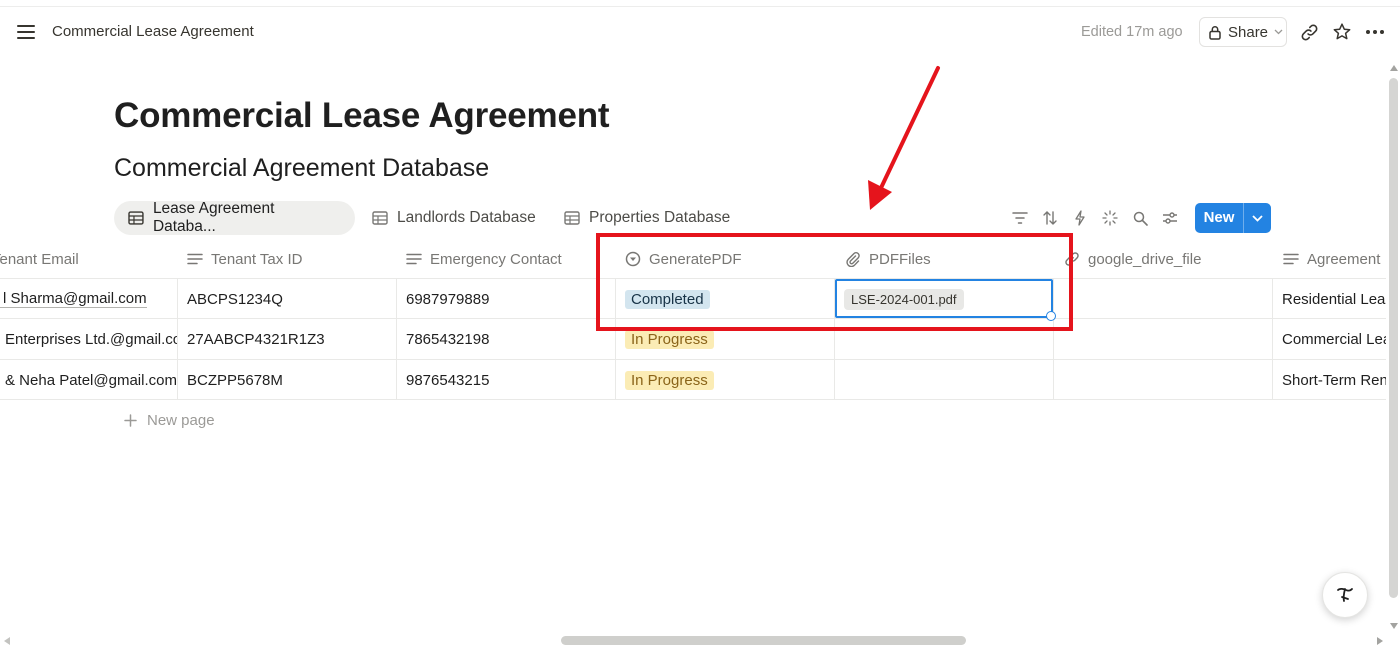 The width and height of the screenshot is (1400, 647). Describe the element at coordinates (1257, 218) in the screenshot. I see `new-dropdown-chevron-icon` at that location.